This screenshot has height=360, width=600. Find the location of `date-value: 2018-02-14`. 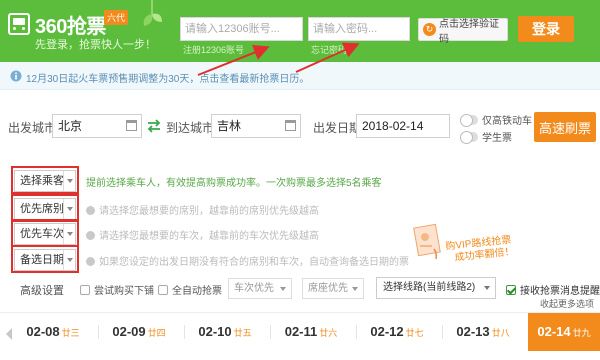

date-value: 2018-02-14 is located at coordinates (393, 126).